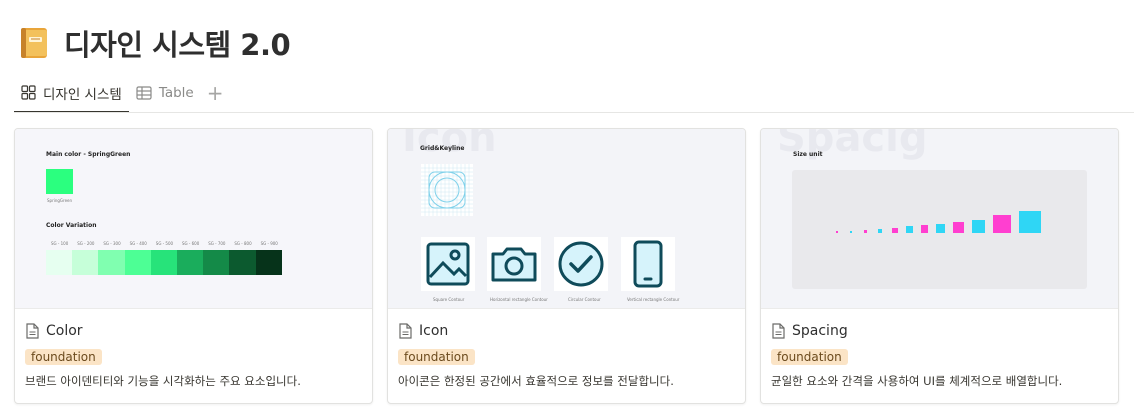 The width and height of the screenshot is (1134, 417). What do you see at coordinates (215, 93) in the screenshot?
I see `add-view-button: +` at bounding box center [215, 93].